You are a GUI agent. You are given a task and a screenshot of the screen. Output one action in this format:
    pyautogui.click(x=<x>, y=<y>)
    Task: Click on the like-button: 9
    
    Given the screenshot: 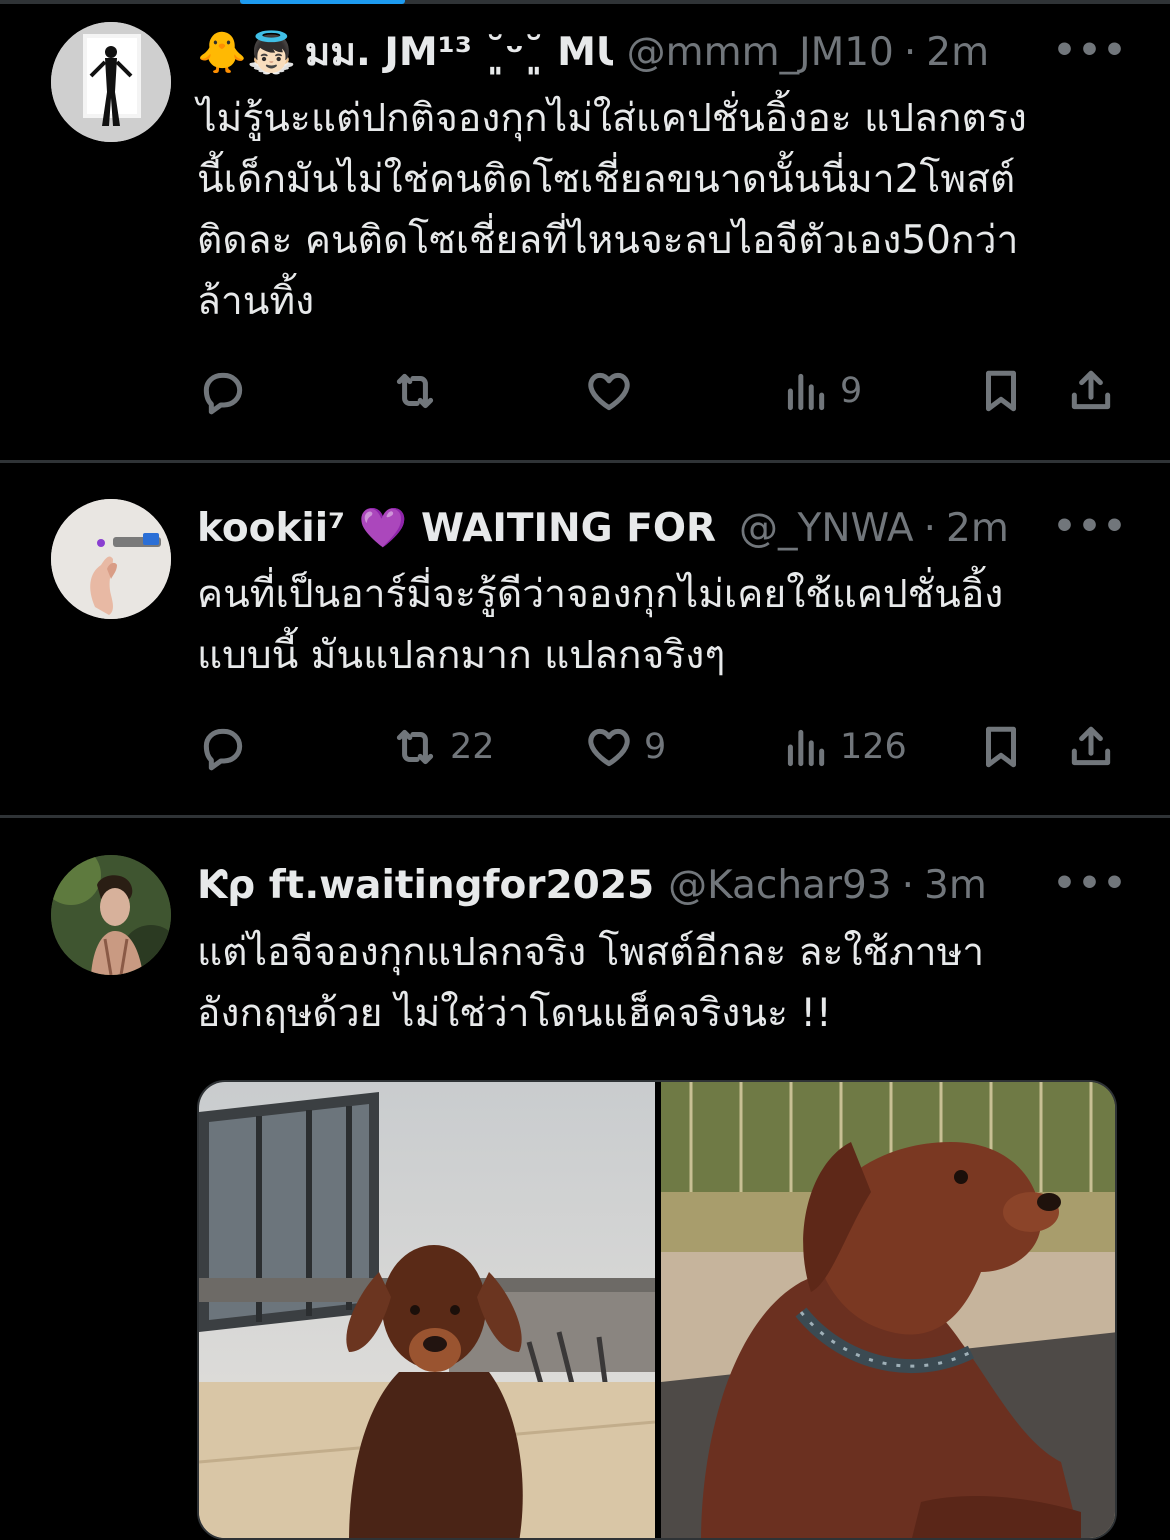 What is the action you would take?
    pyautogui.click(x=625, y=747)
    